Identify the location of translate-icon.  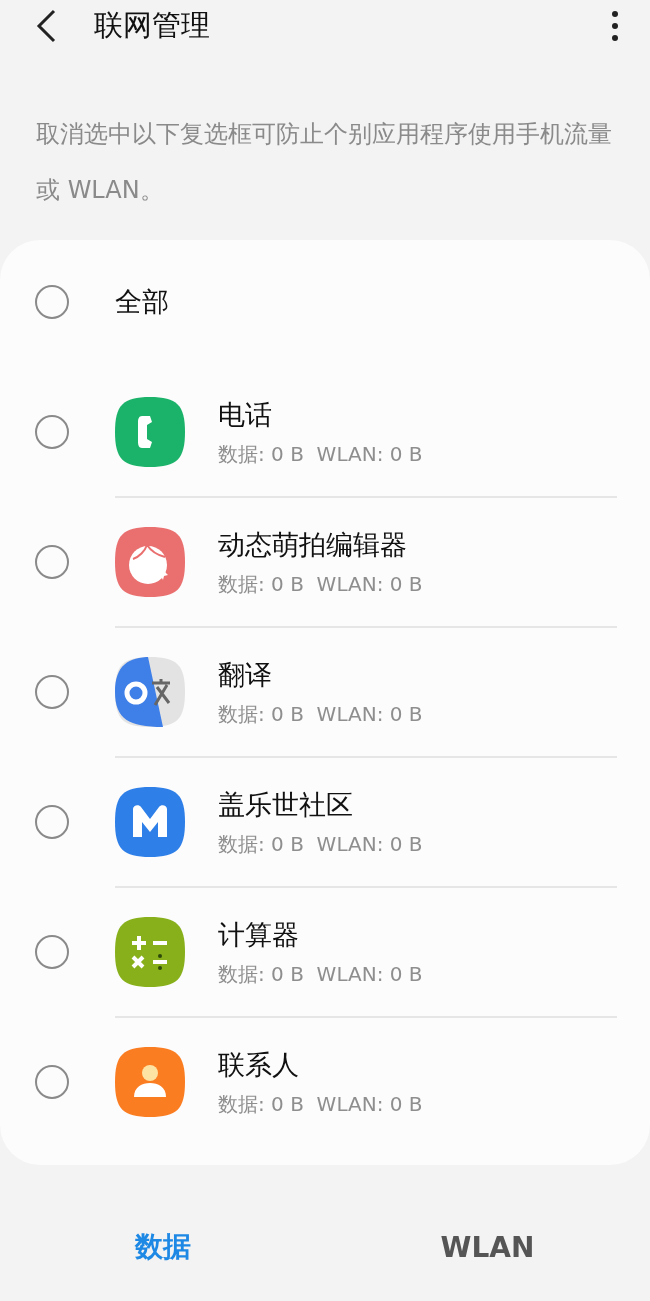
(150, 692).